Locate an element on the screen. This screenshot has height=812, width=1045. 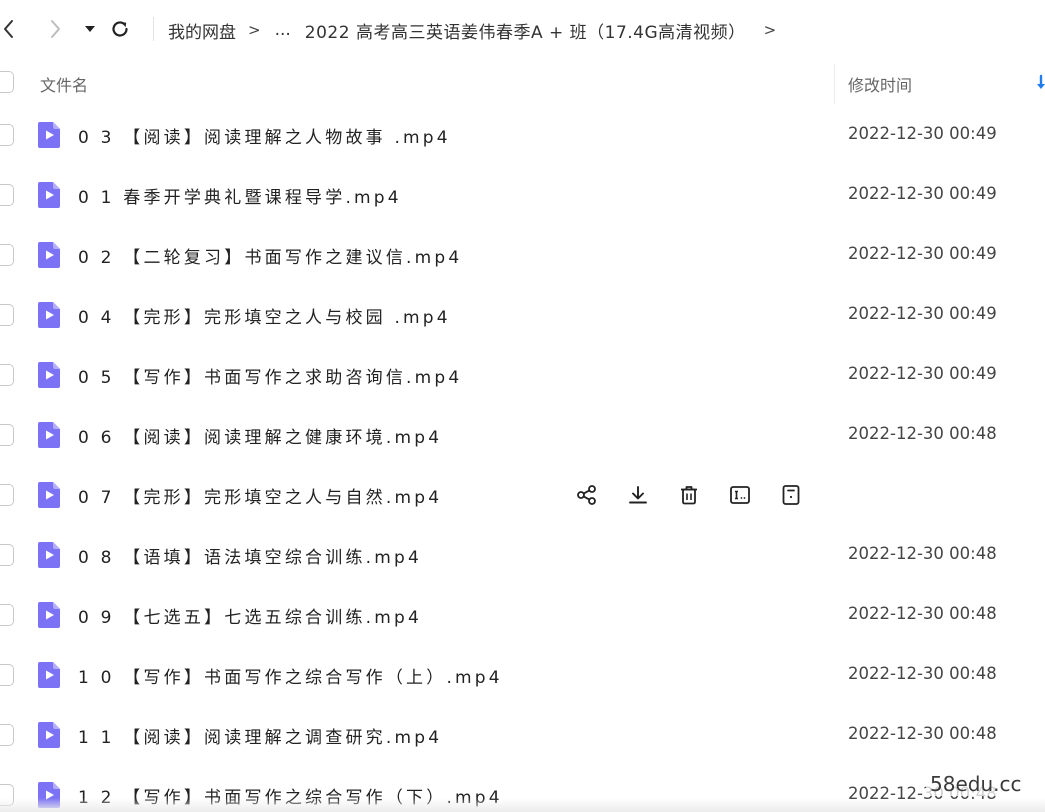
file-name: 0 6 【阅读】阅读理解之健康环境.mp4 is located at coordinates (260, 435).